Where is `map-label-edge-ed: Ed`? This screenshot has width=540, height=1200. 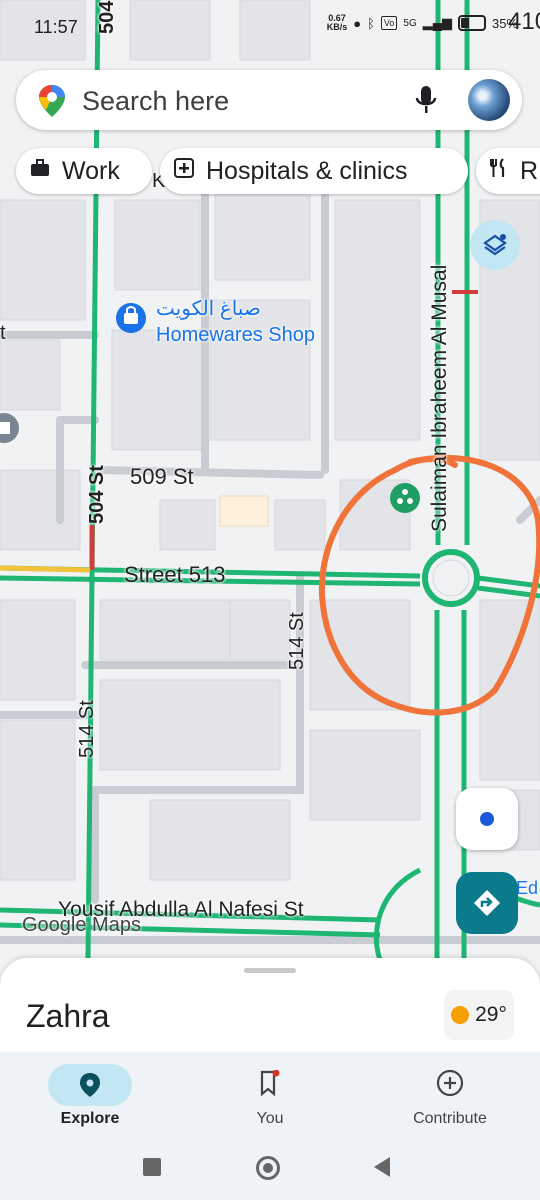 map-label-edge-ed: Ed is located at coordinates (527, 888).